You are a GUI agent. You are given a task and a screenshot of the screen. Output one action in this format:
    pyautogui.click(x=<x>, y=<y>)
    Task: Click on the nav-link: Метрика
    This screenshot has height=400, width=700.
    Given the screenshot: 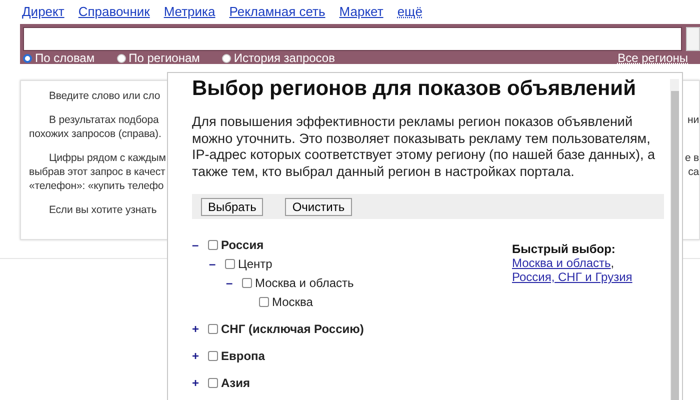 What is the action you would take?
    pyautogui.click(x=190, y=11)
    